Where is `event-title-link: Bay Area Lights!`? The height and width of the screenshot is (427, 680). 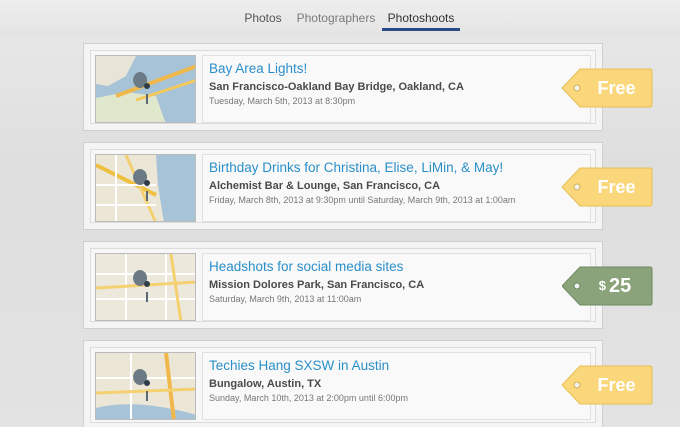
event-title-link: Bay Area Lights! is located at coordinates (396, 69).